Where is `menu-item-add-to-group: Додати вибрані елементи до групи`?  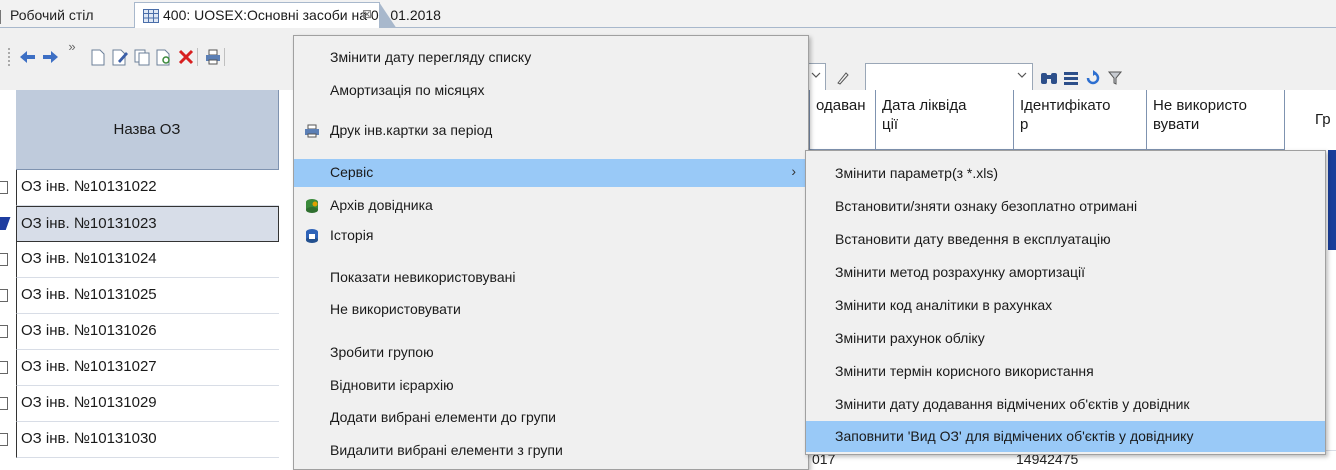 menu-item-add-to-group: Додати вибрані елементи до групи is located at coordinates (551, 418).